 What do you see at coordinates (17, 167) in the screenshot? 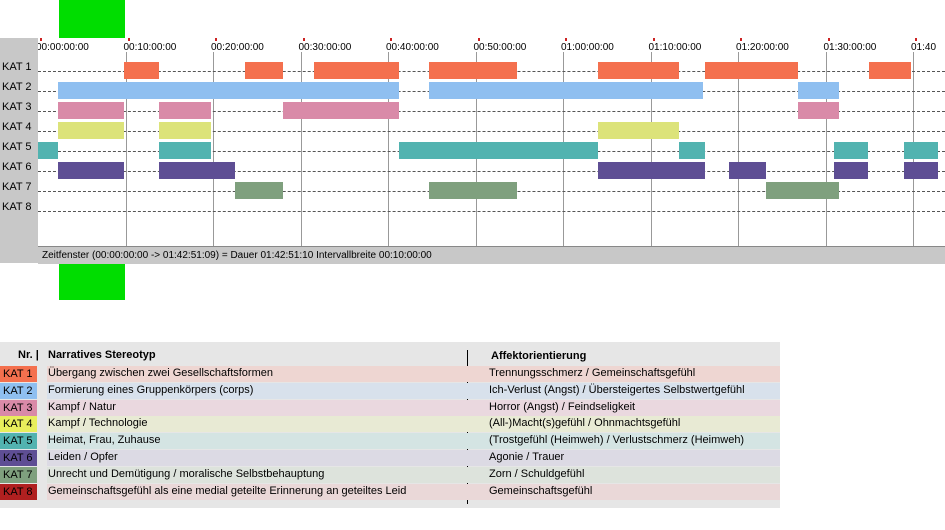
I see `category-row-label: KAT 6` at bounding box center [17, 167].